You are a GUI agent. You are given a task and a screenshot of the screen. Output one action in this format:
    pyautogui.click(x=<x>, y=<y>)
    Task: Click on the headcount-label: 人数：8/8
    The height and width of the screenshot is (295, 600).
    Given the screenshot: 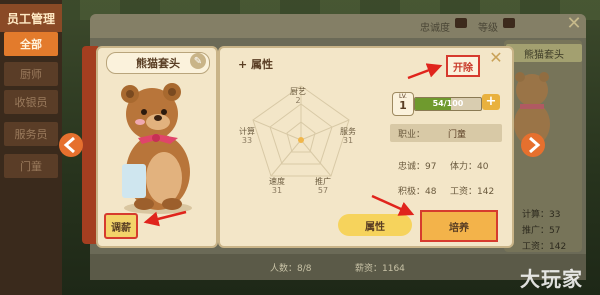 What is the action you would take?
    pyautogui.click(x=291, y=269)
    